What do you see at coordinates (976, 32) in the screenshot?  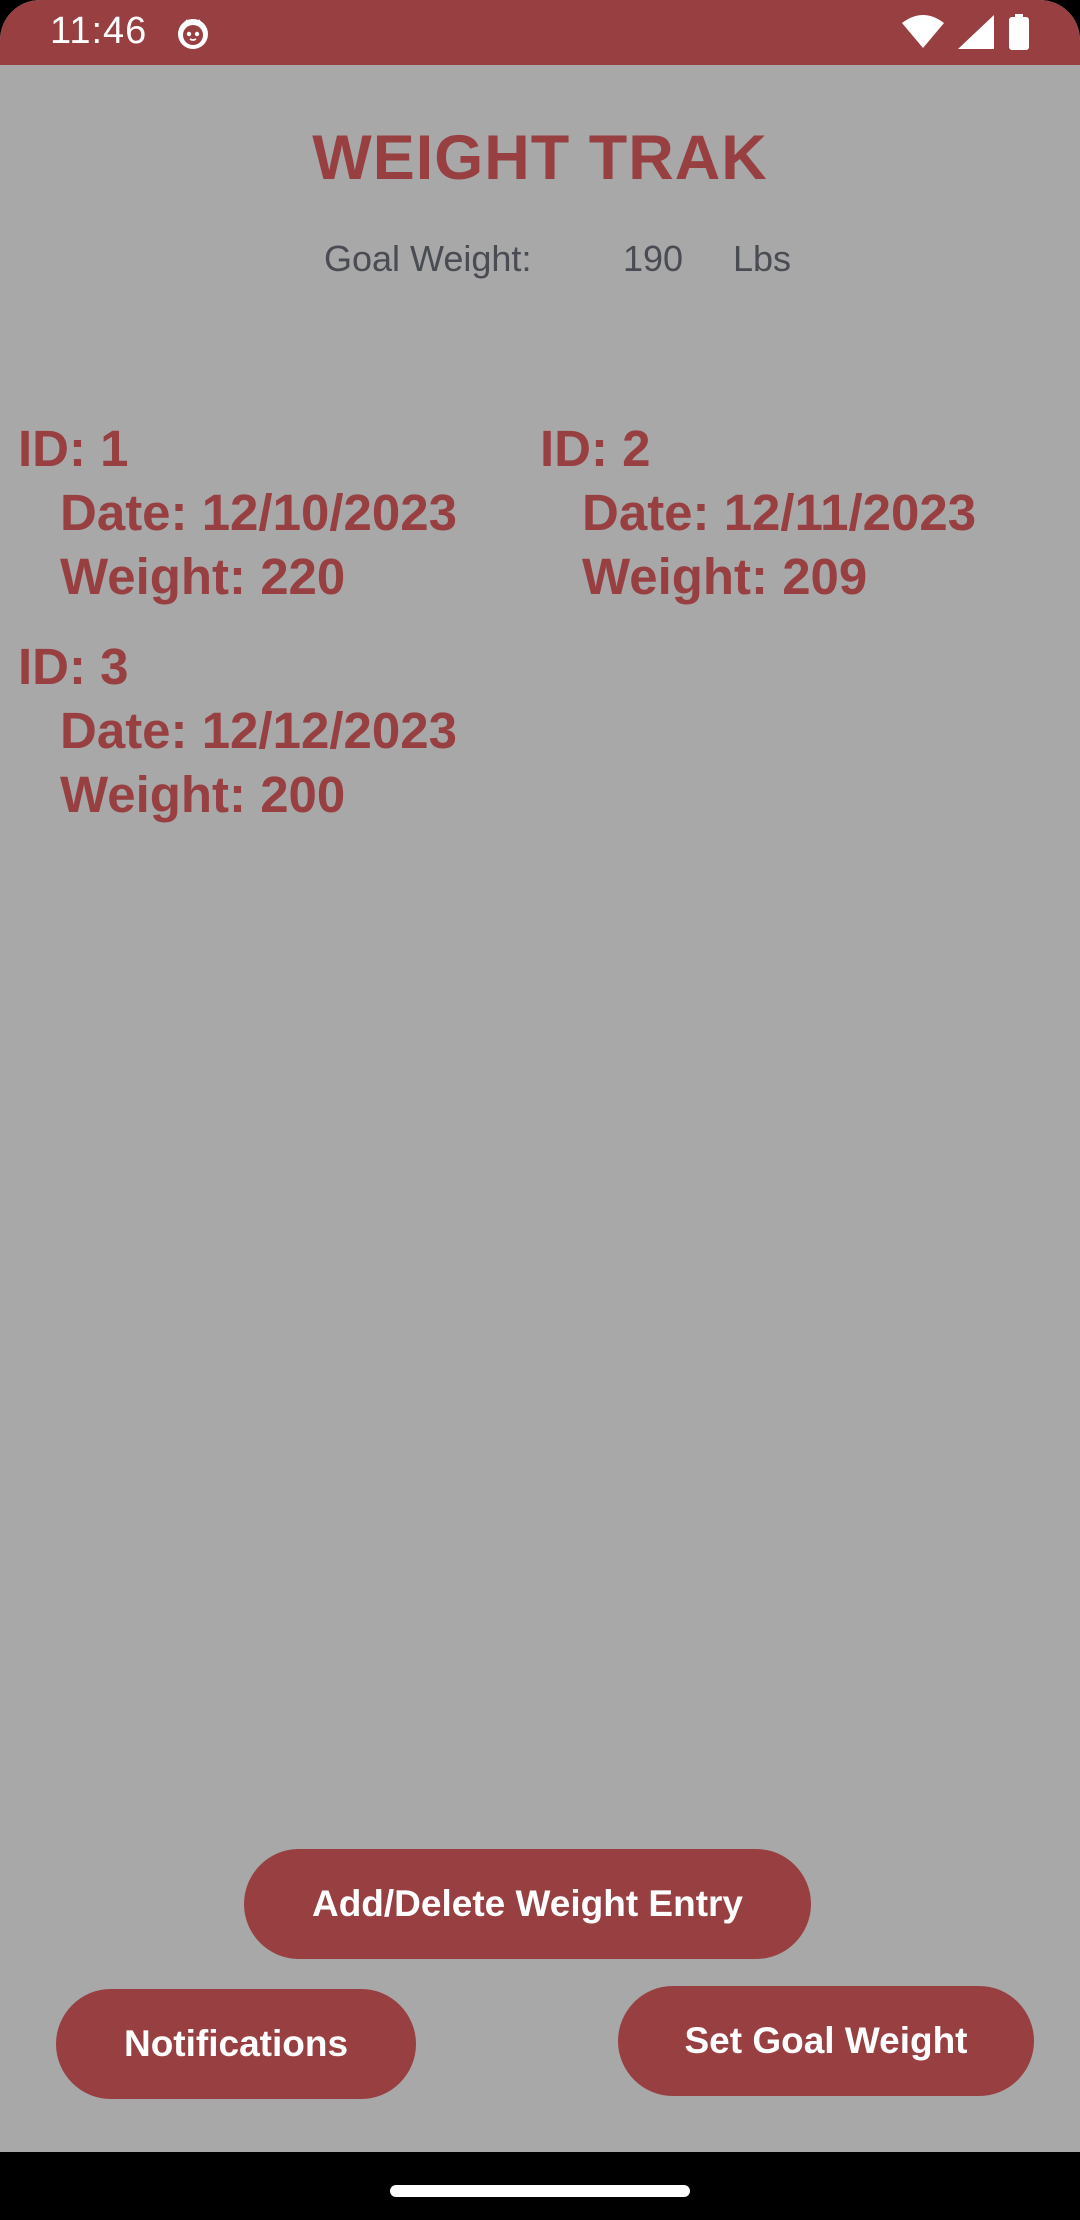 I see `cell-signal-icon` at bounding box center [976, 32].